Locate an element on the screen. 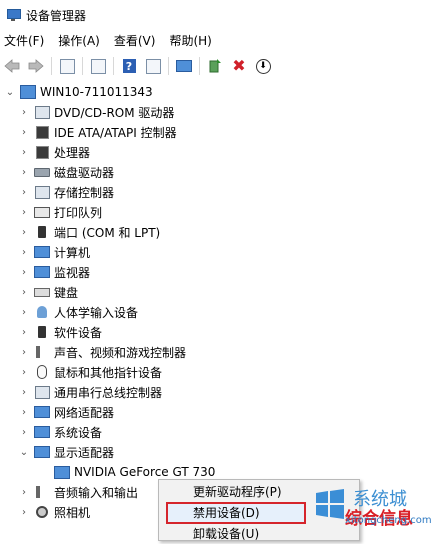  tree-item-keyboard: › 键盘 is located at coordinates (48, 292).